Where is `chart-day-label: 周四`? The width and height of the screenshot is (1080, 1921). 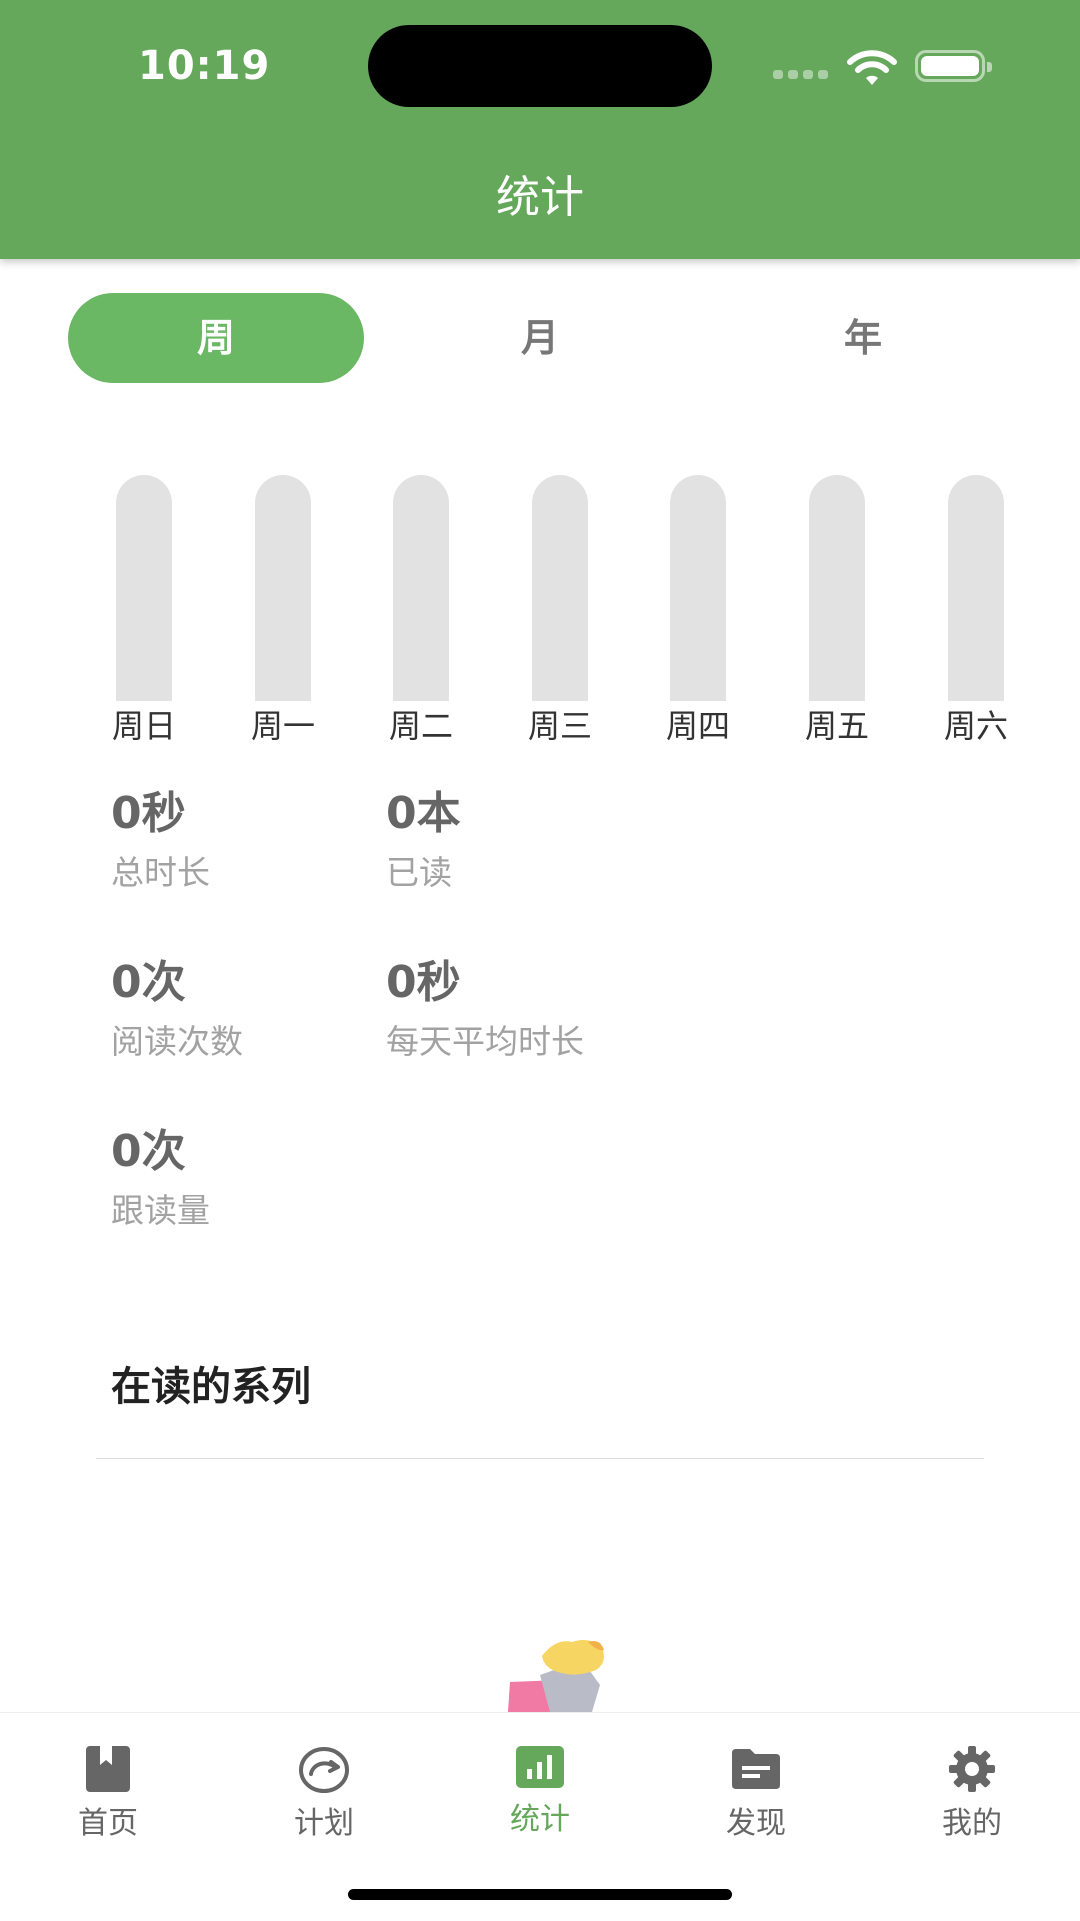 chart-day-label: 周四 is located at coordinates (697, 726).